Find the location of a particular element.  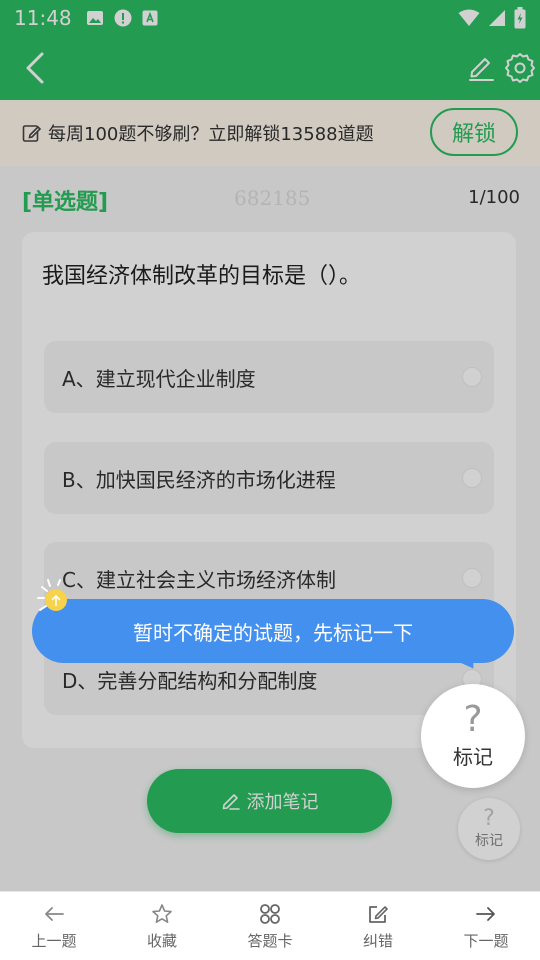

mark-label: 标记 is located at coordinates (473, 756).